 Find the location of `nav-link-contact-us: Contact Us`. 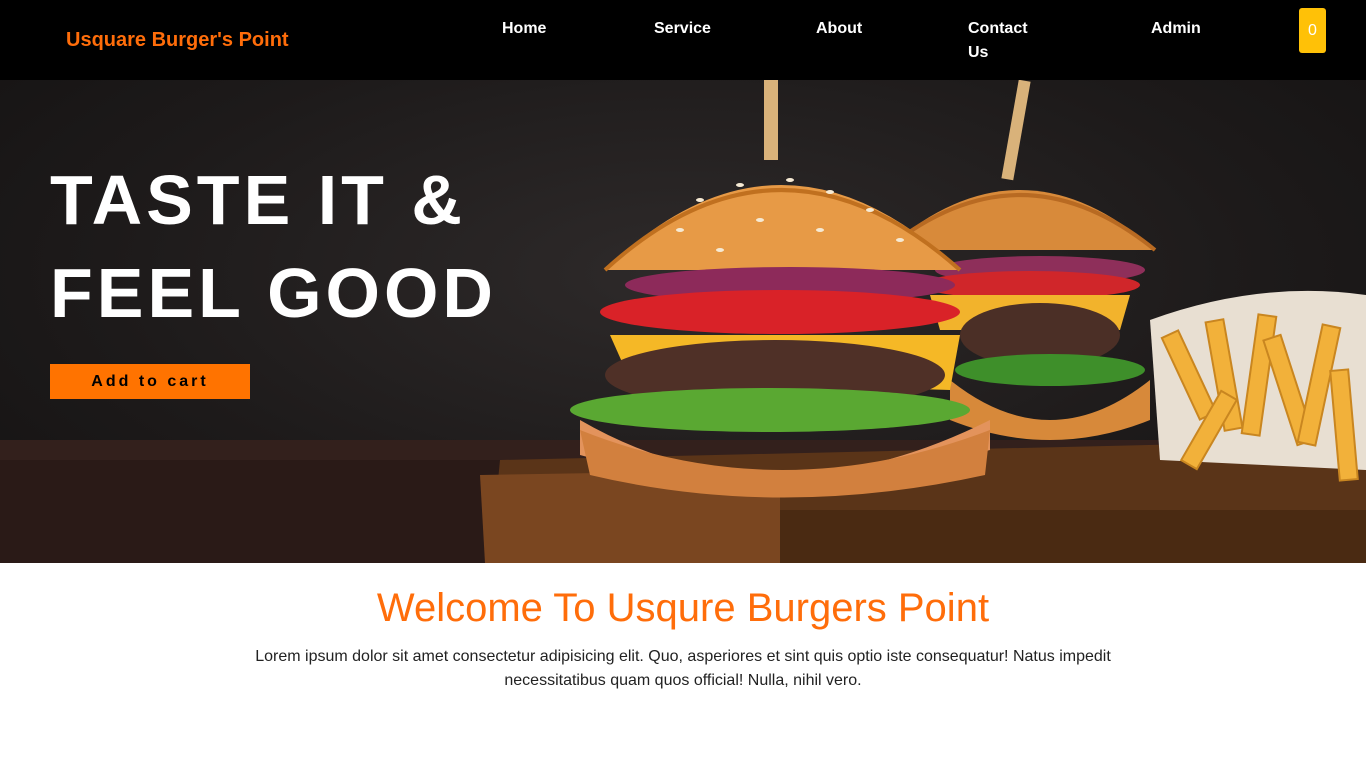

nav-link-contact-us: Contact Us is located at coordinates (1003, 41).